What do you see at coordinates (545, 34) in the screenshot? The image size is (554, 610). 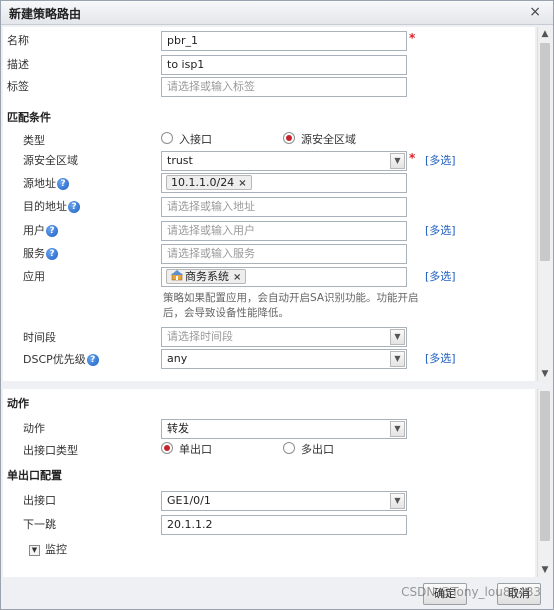 I see `scroll-up-icon: ▲` at bounding box center [545, 34].